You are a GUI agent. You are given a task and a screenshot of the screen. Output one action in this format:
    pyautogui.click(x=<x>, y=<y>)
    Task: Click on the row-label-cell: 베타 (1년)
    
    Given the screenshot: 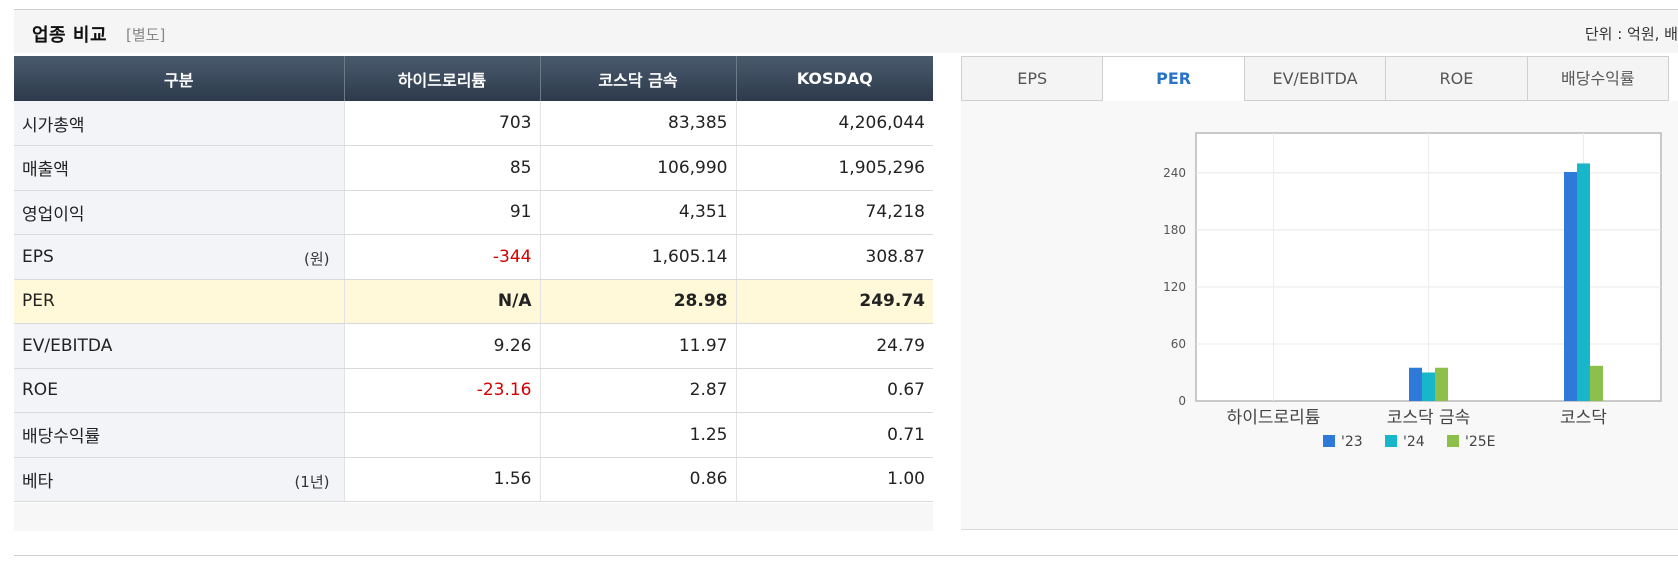 What is the action you would take?
    pyautogui.click(x=179, y=479)
    